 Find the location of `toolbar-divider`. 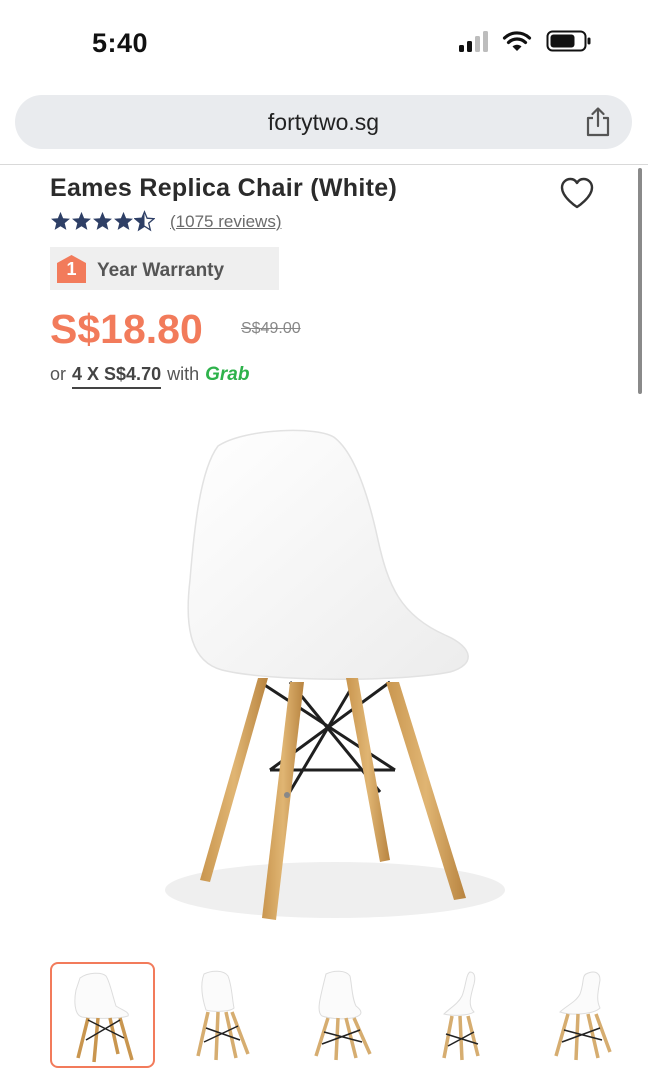

toolbar-divider is located at coordinates (324, 164).